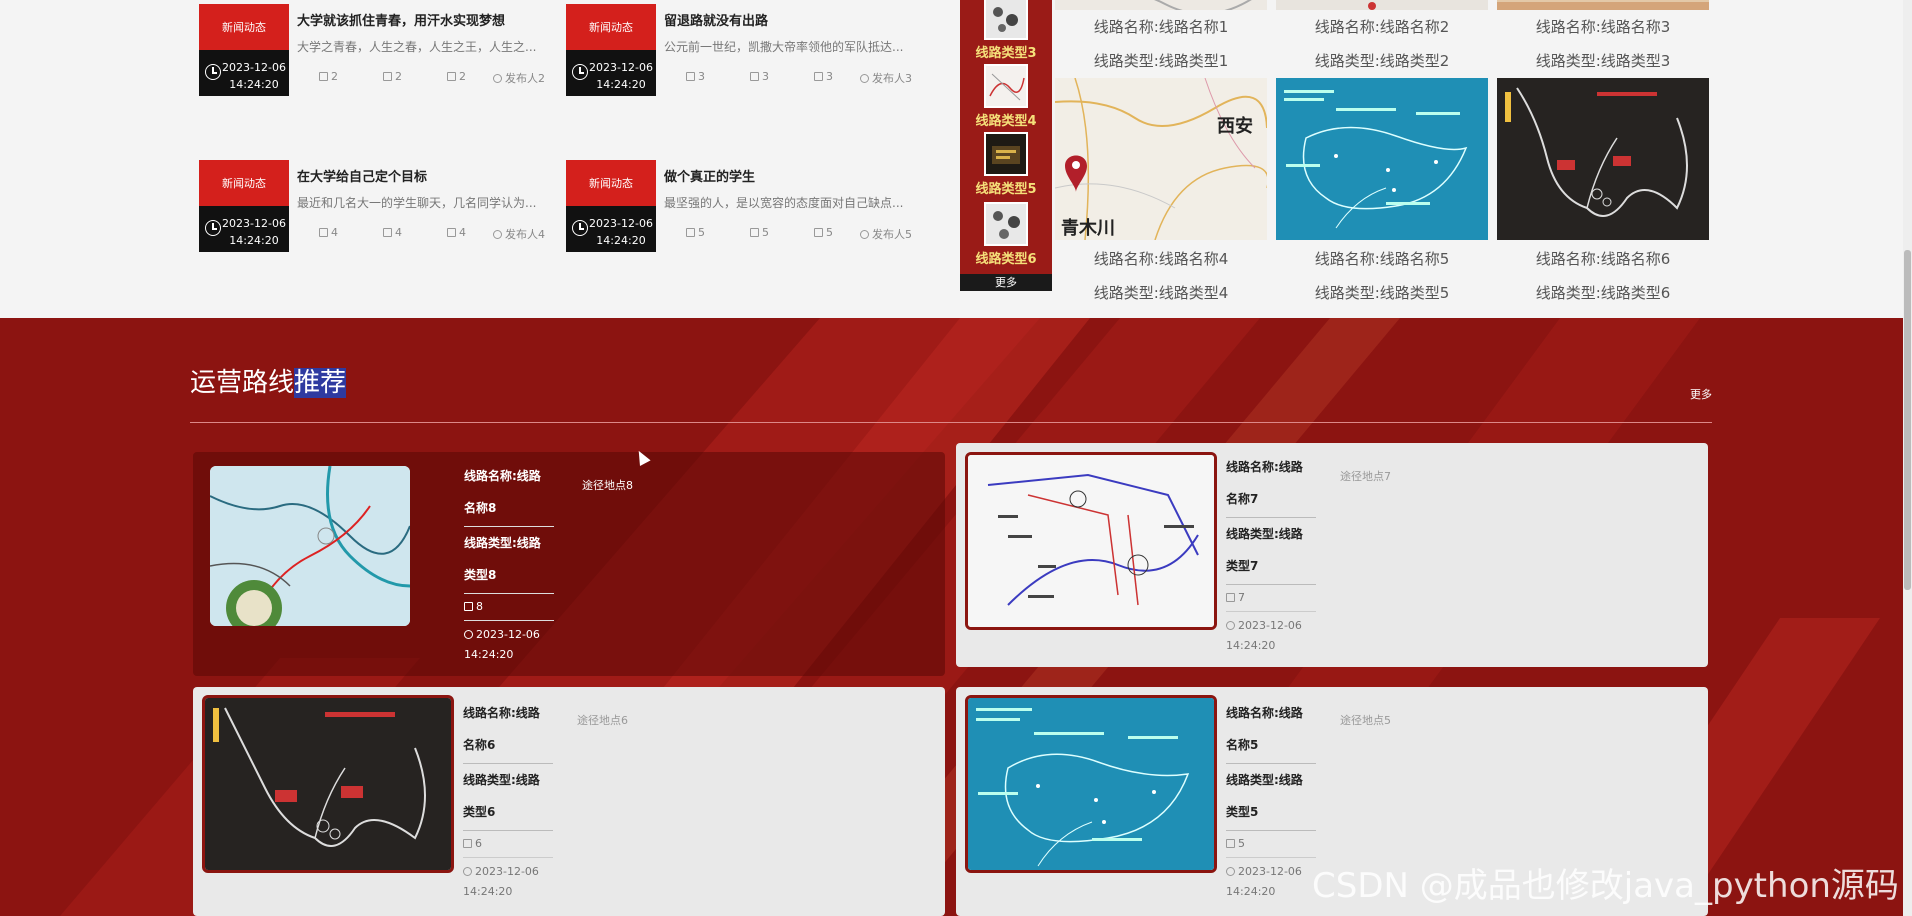  What do you see at coordinates (701, 76) in the screenshot?
I see `like-count: 3` at bounding box center [701, 76].